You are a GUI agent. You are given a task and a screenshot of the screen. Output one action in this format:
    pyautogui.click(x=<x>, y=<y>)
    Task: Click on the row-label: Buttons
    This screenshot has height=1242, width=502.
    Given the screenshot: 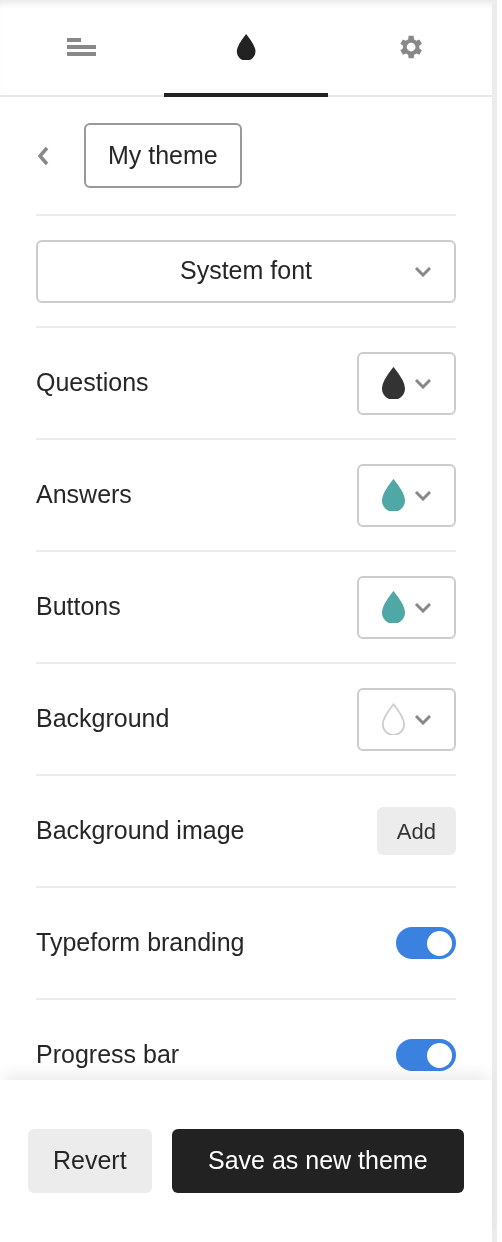 What is the action you would take?
    pyautogui.click(x=78, y=607)
    